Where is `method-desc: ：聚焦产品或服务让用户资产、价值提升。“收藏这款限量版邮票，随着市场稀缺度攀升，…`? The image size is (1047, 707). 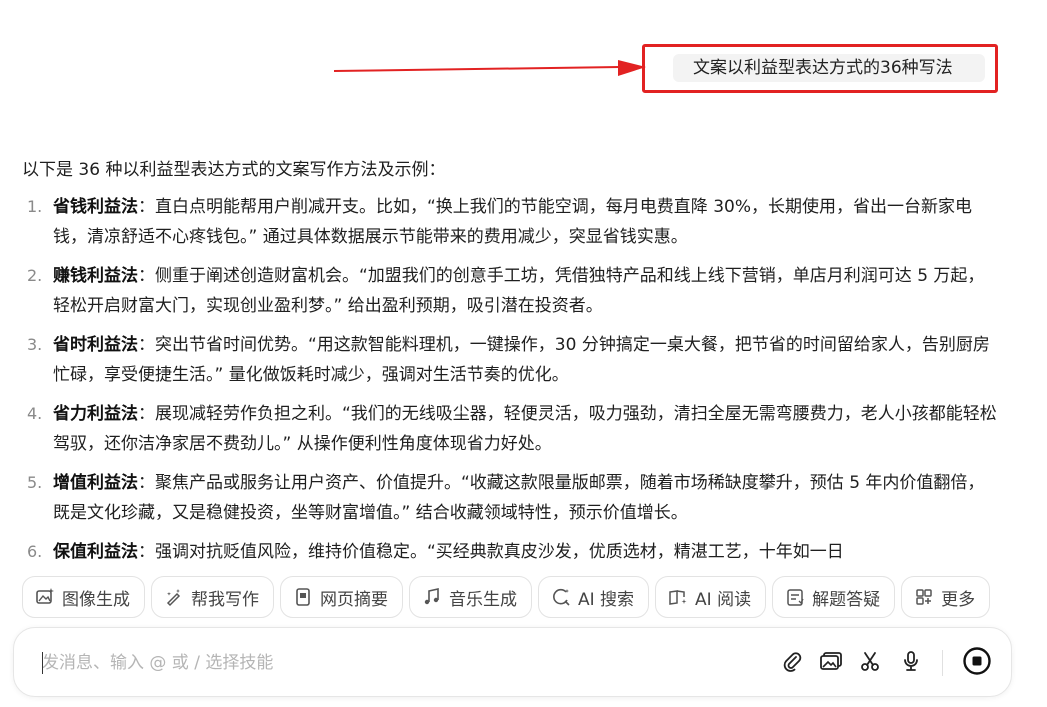
method-desc: ：聚焦产品或服务让用户资产、价值提升。“收藏这款限量版邮票，随着市场稀缺度攀升，… is located at coordinates (519, 498).